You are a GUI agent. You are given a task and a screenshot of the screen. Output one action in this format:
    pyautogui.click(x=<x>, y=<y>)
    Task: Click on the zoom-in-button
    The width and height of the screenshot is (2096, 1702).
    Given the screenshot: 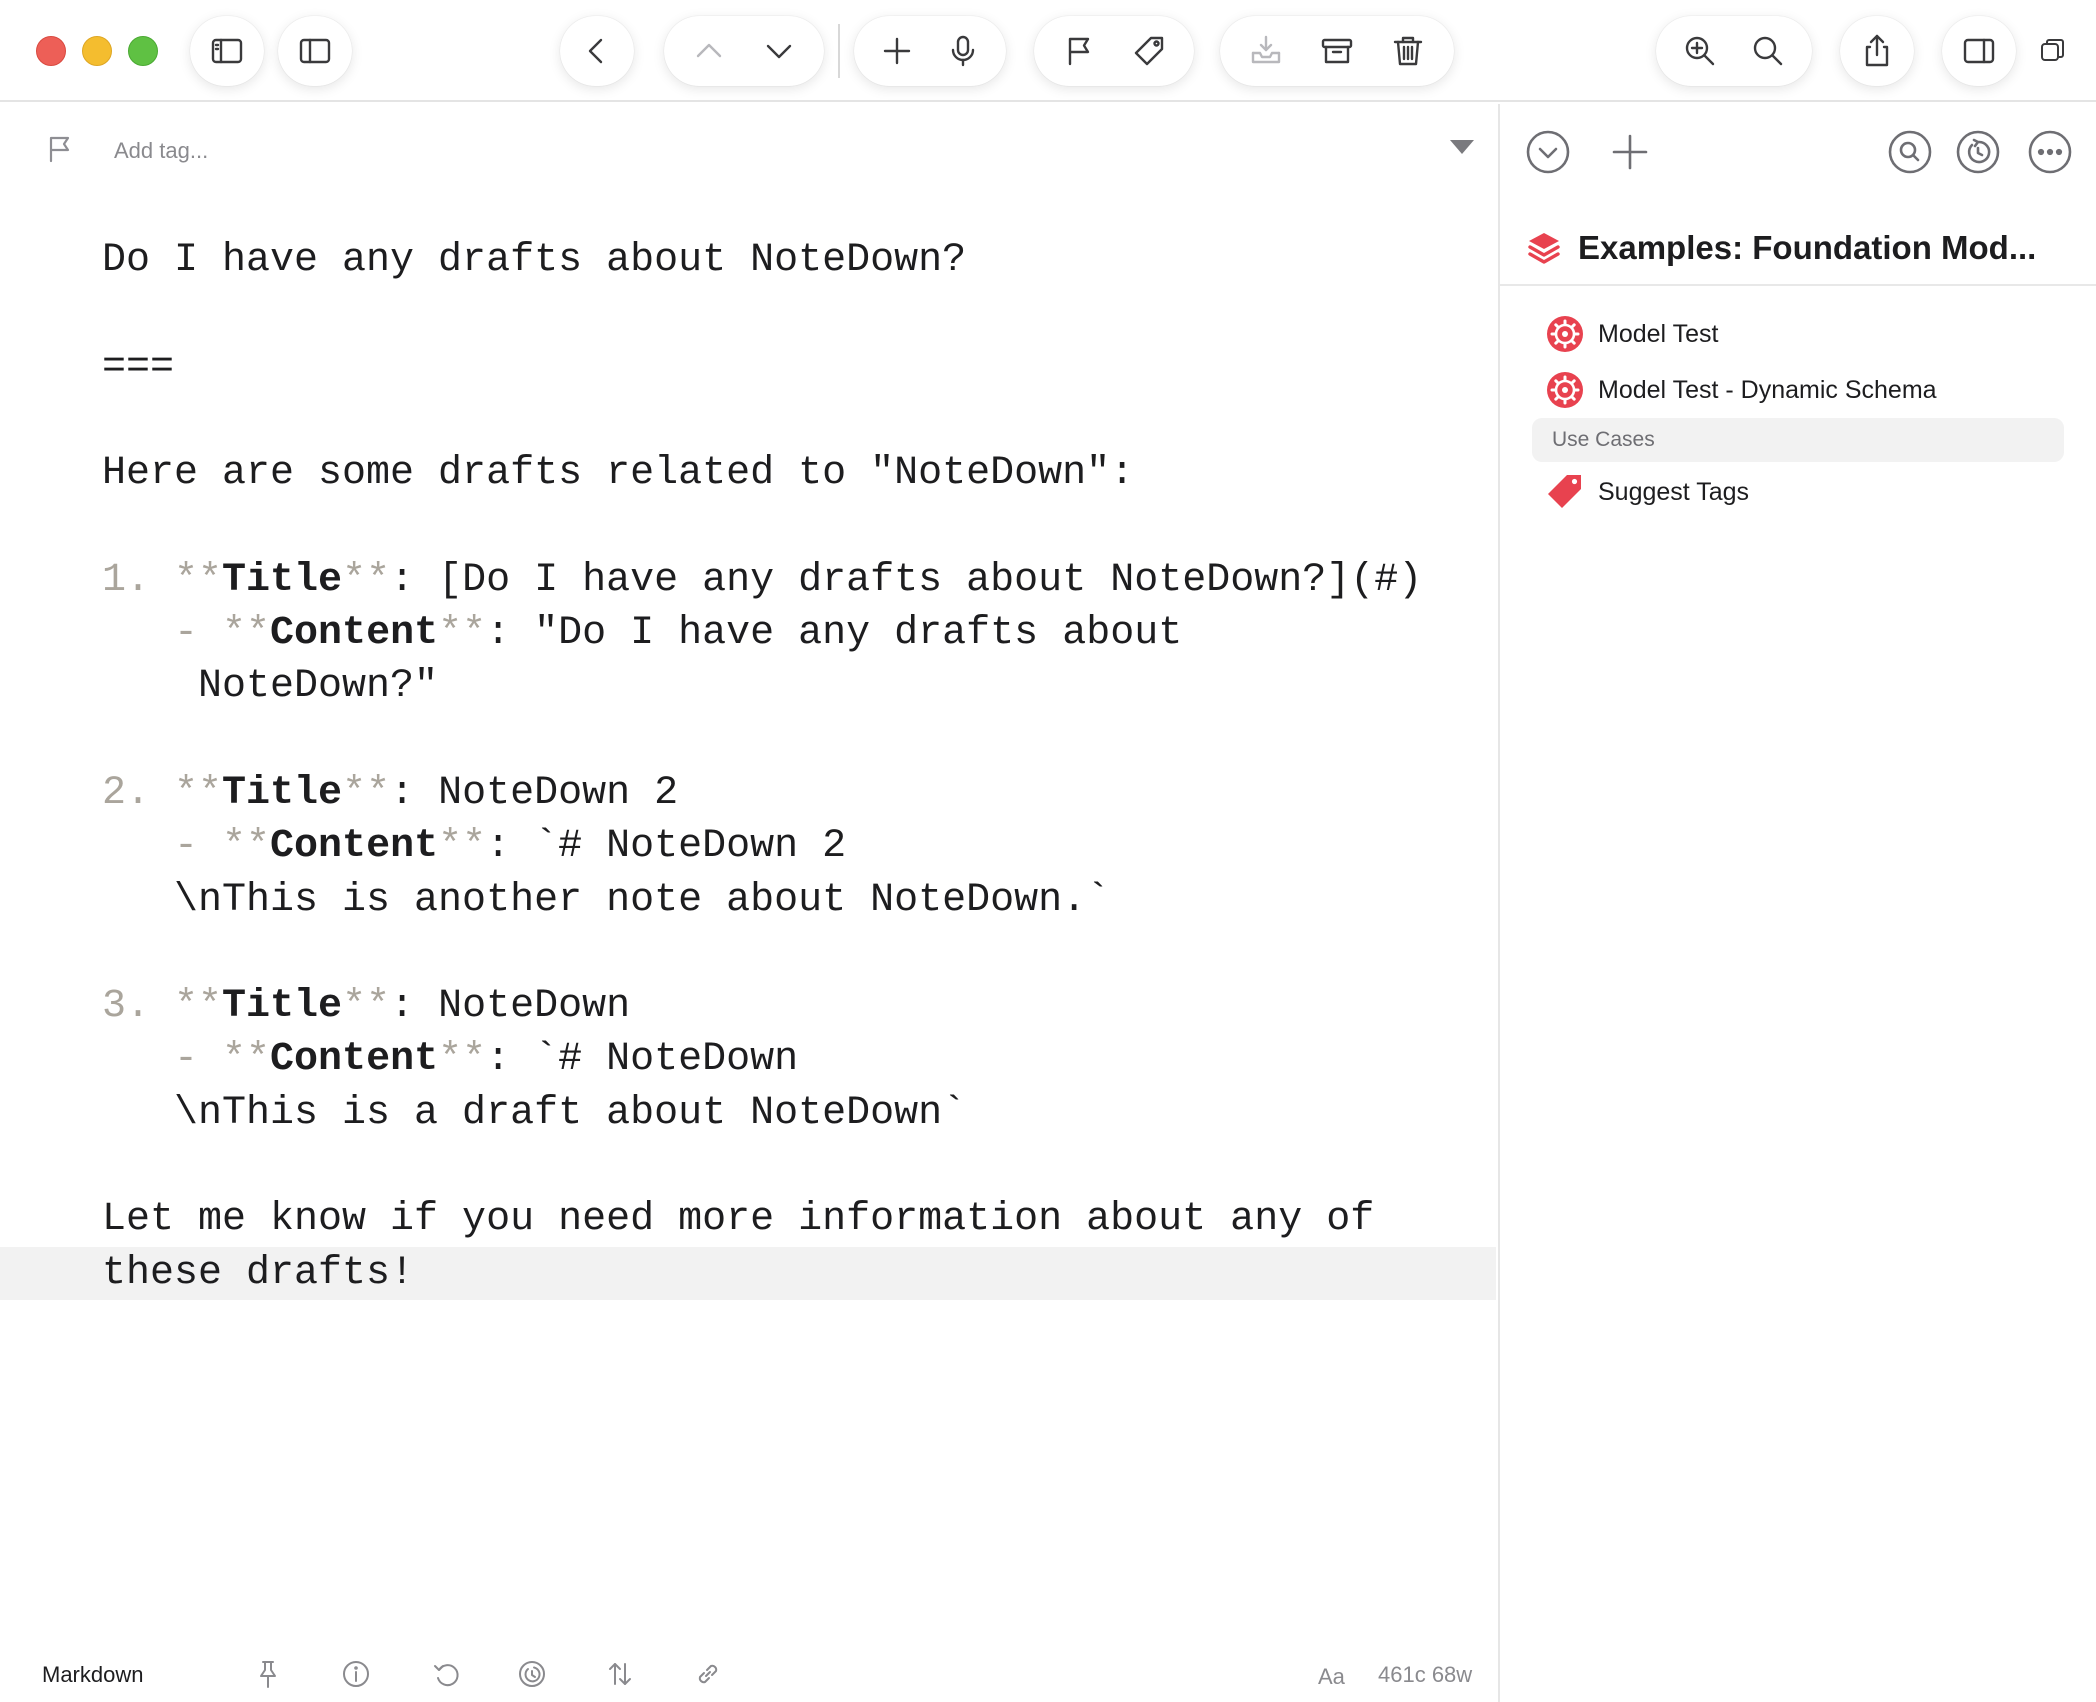 What is the action you would take?
    pyautogui.click(x=1700, y=51)
    